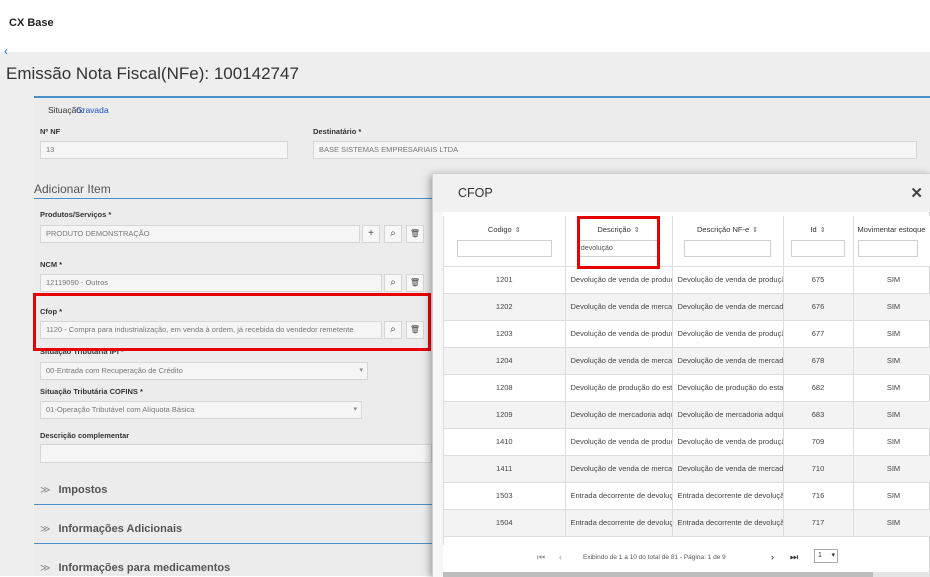 This screenshot has width=930, height=577. What do you see at coordinates (204, 371) in the screenshot?
I see `ipi-select: 00-Entrada com Recuperação de Crédito ▾` at bounding box center [204, 371].